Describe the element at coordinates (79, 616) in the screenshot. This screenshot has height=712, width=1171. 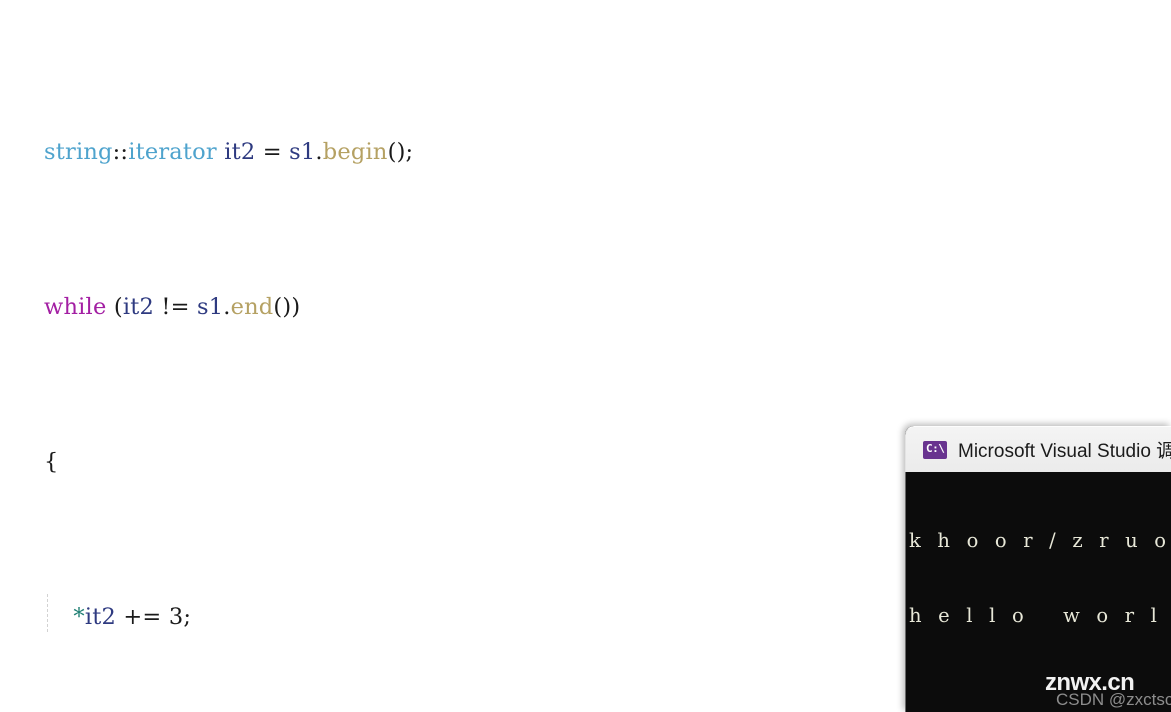
I see `token-operator: *` at that location.